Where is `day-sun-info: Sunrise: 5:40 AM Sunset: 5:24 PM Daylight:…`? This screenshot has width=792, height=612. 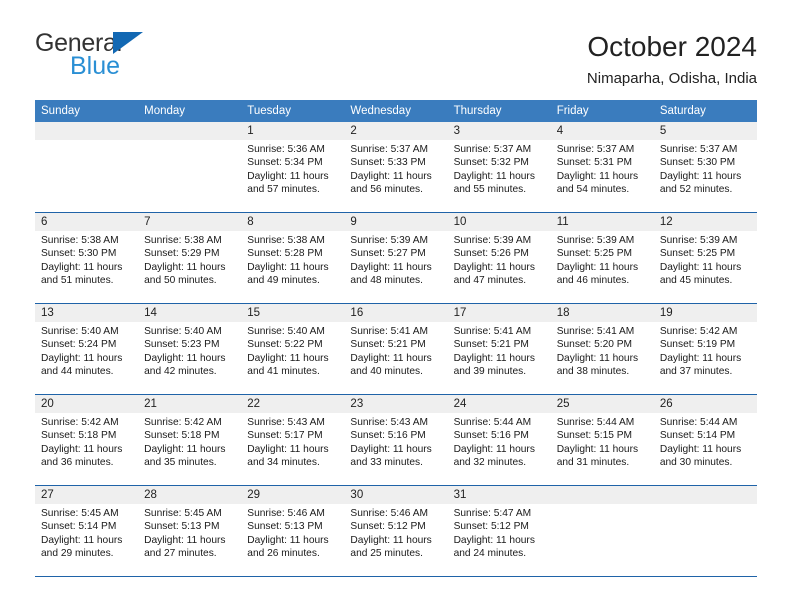 day-sun-info: Sunrise: 5:40 AM Sunset: 5:24 PM Daylight:… is located at coordinates (86, 350).